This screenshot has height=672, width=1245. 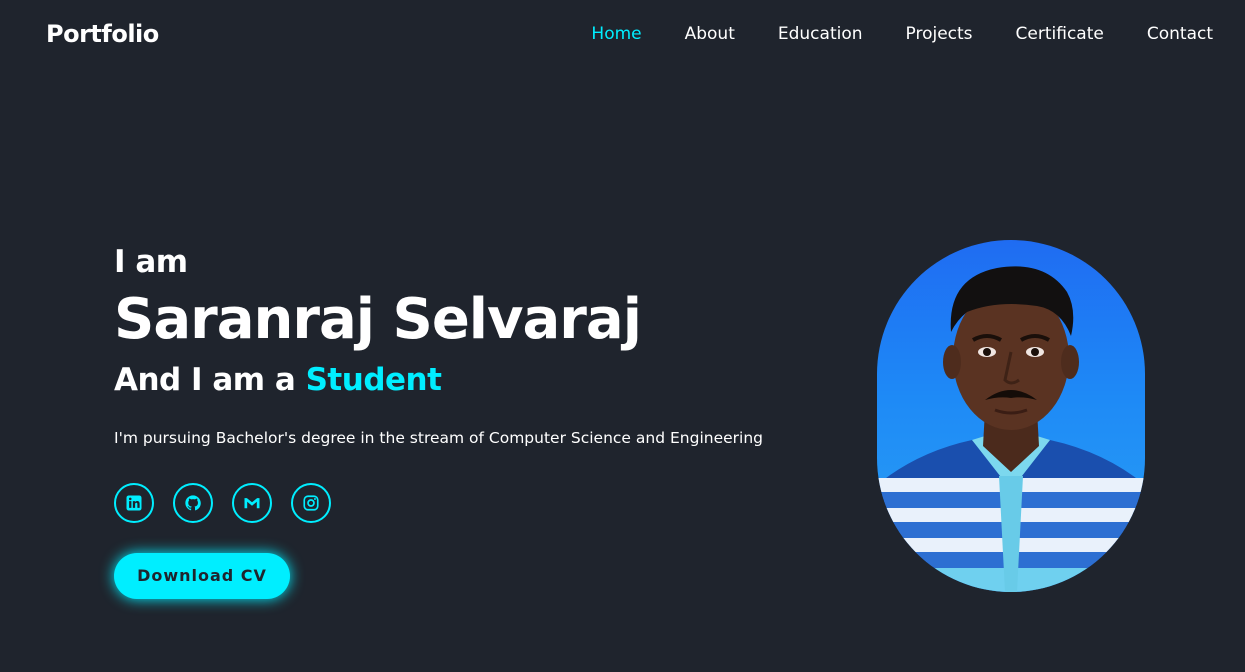 I want to click on instagram-link, so click(x=311, y=503).